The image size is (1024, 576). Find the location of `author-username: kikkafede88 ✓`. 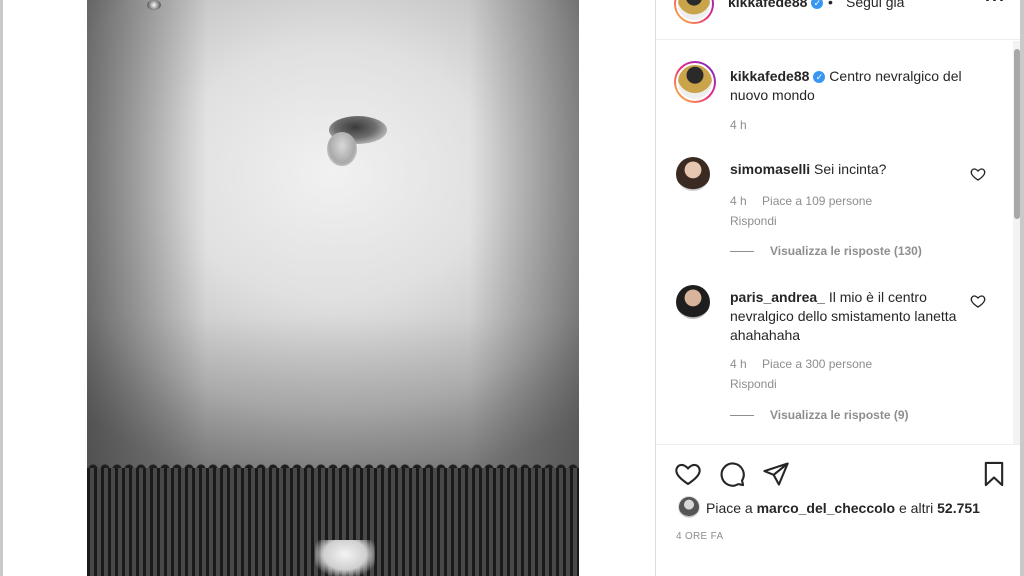

author-username: kikkafede88 ✓ is located at coordinates (776, 5).